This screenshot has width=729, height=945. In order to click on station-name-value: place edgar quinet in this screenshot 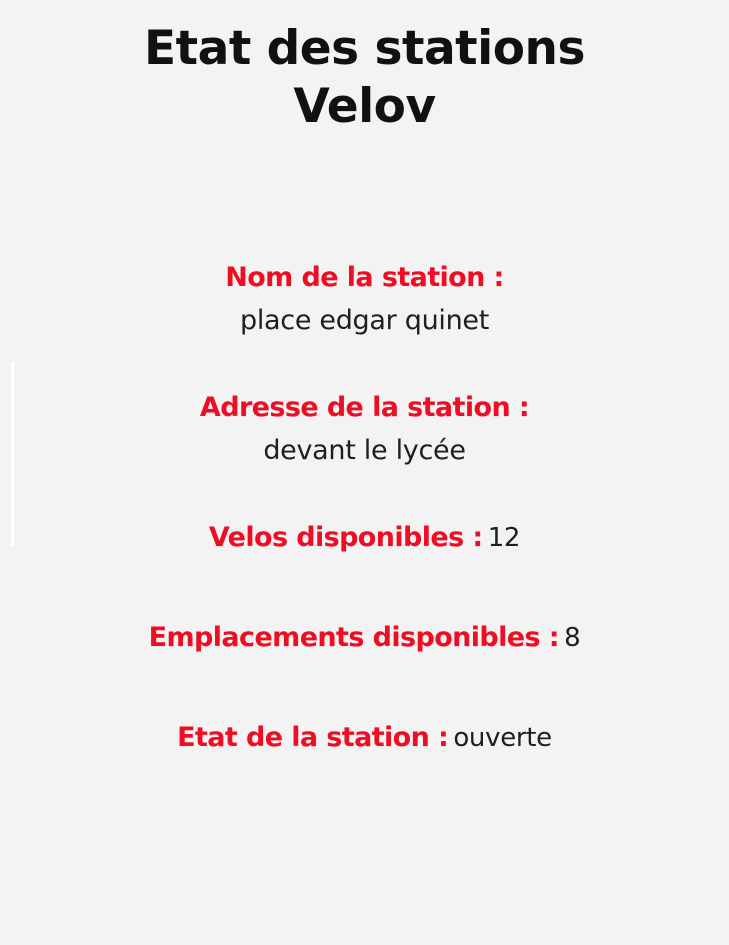, I will do `click(364, 320)`.